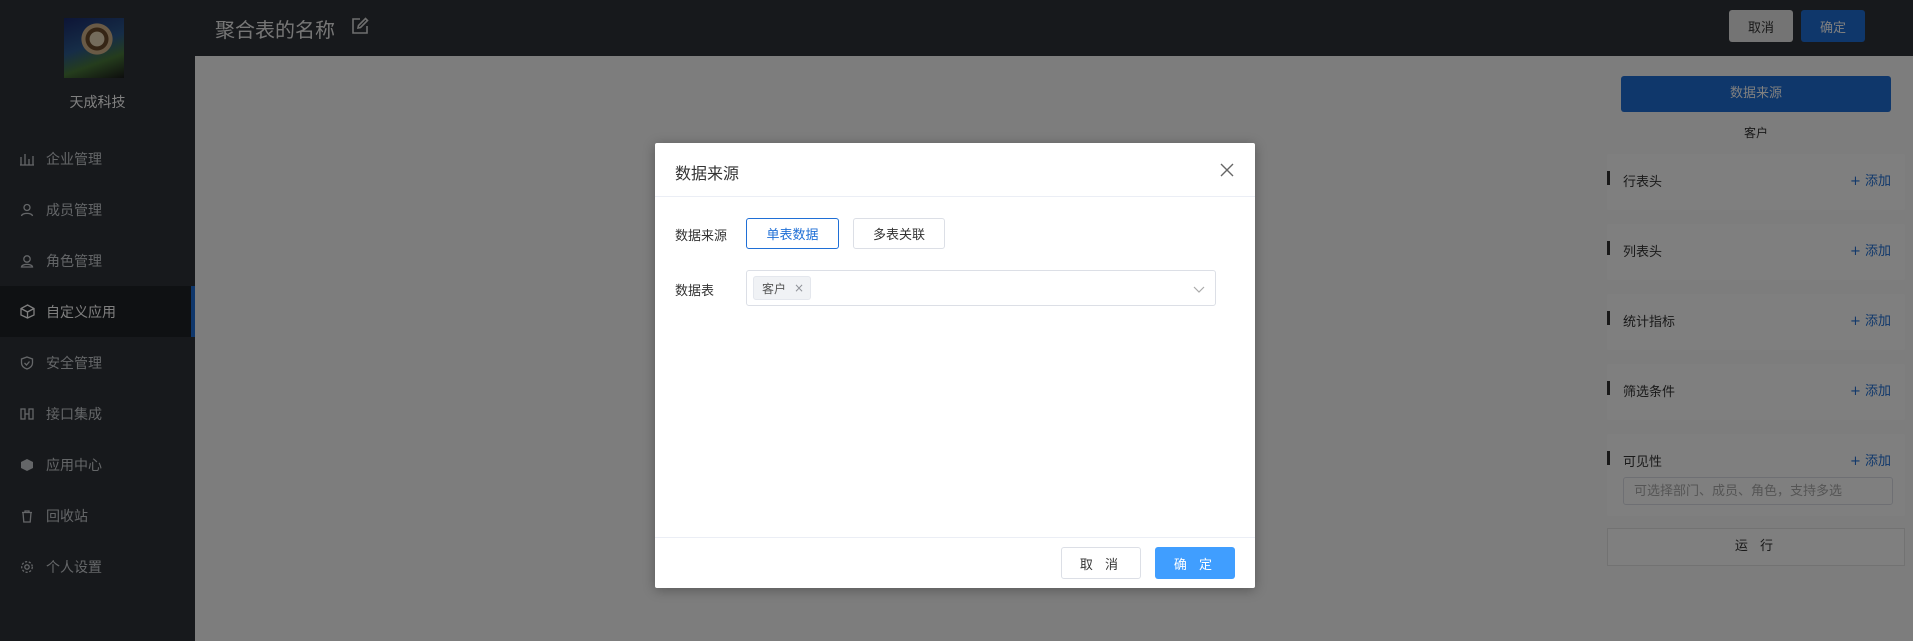 Image resolution: width=1913 pixels, height=641 pixels. What do you see at coordinates (1195, 563) in the screenshot?
I see `dialog-confirm-button: 确 定` at bounding box center [1195, 563].